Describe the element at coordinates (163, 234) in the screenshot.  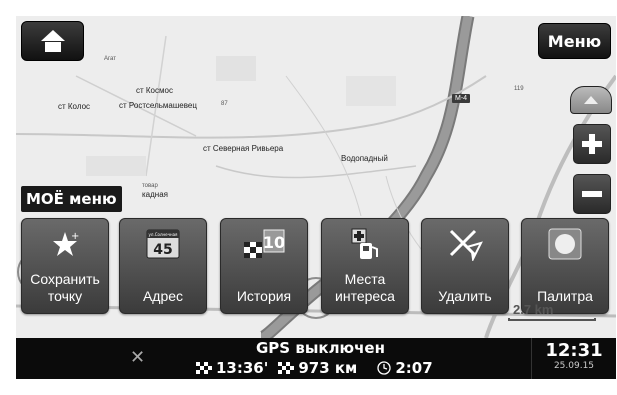
I see `address-sign-street: ул.Солнечная` at that location.